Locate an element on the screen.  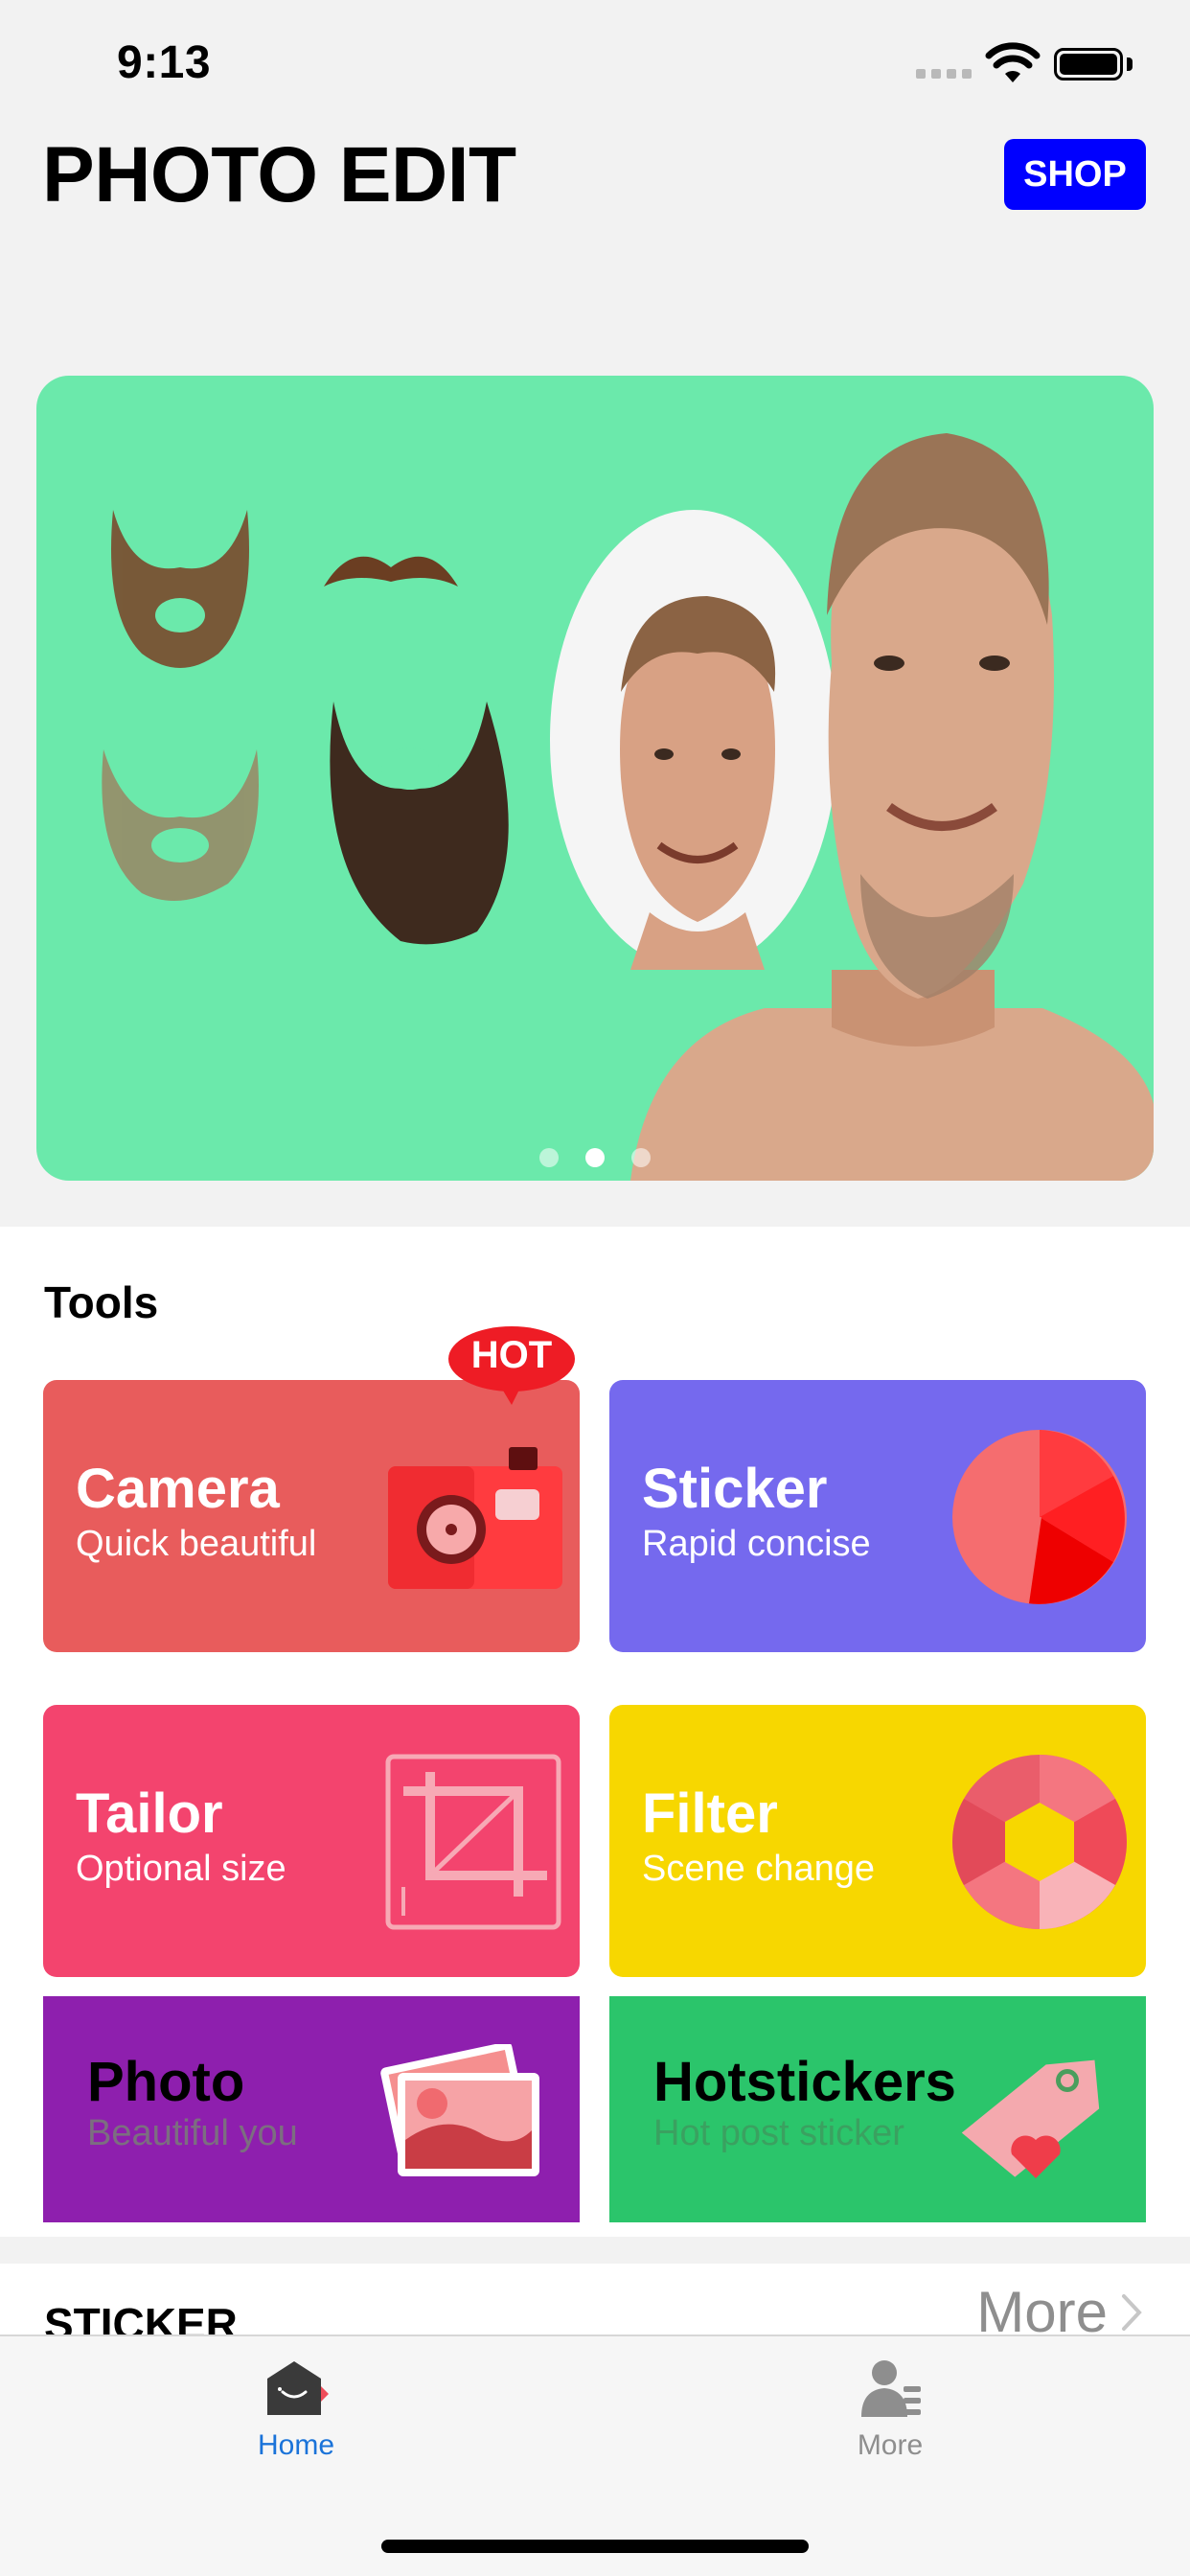
price-tag-icon is located at coordinates (1031, 2118).